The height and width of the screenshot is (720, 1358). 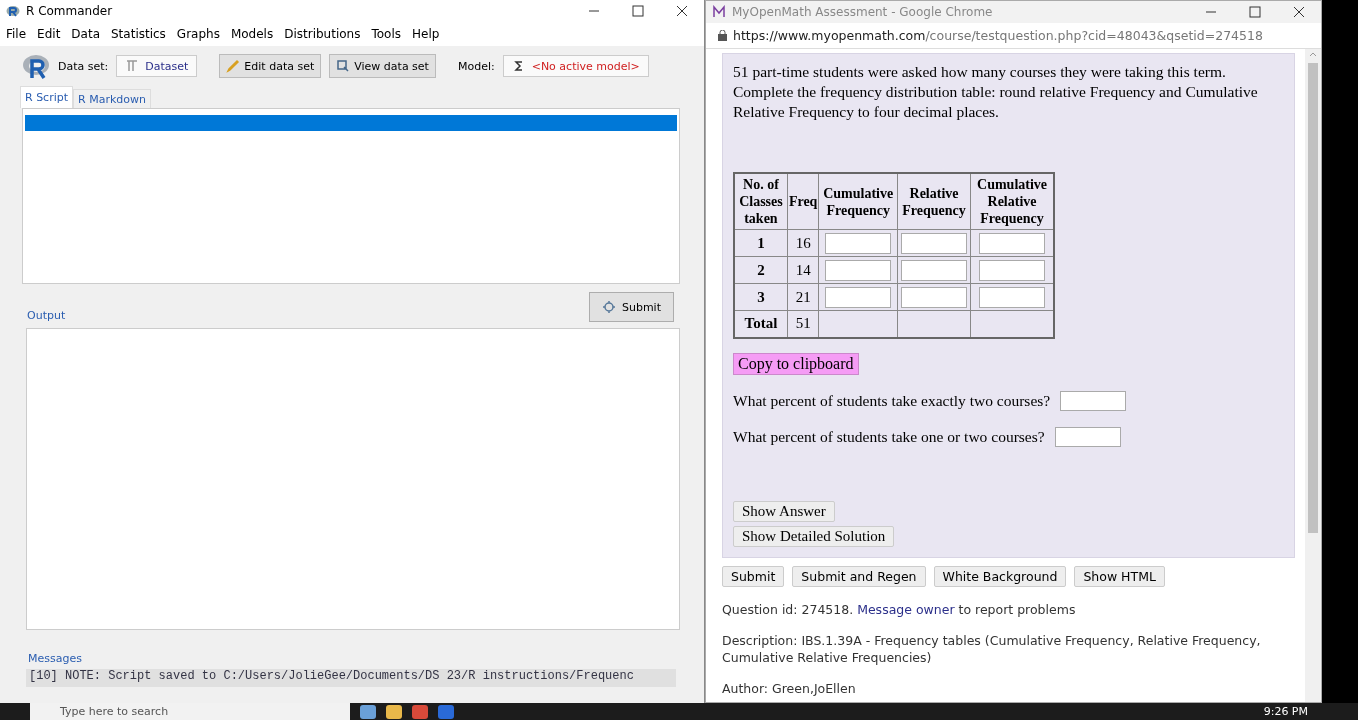 What do you see at coordinates (270, 66) in the screenshot?
I see `edit-dataset-button: Edit data set` at bounding box center [270, 66].